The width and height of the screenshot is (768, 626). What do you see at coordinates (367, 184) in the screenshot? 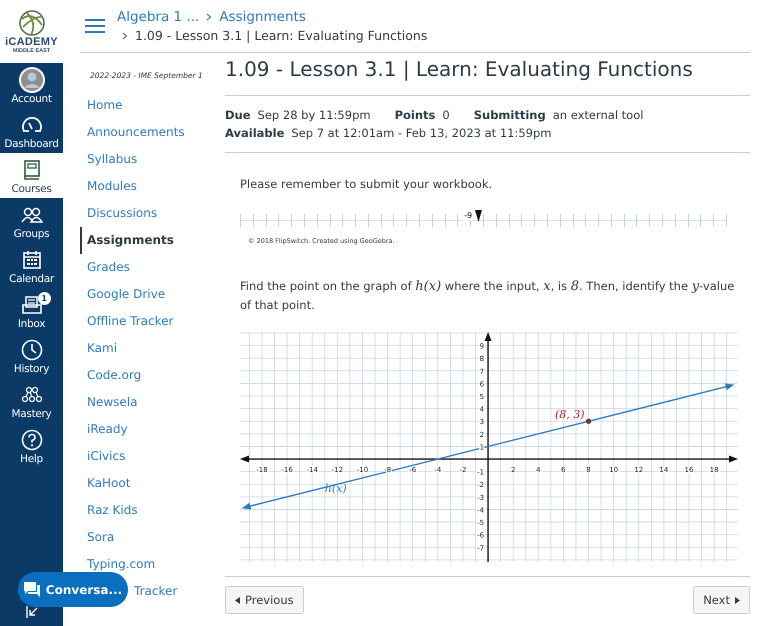
I see `reminder-text: Please remember to submit your workbook.` at bounding box center [367, 184].